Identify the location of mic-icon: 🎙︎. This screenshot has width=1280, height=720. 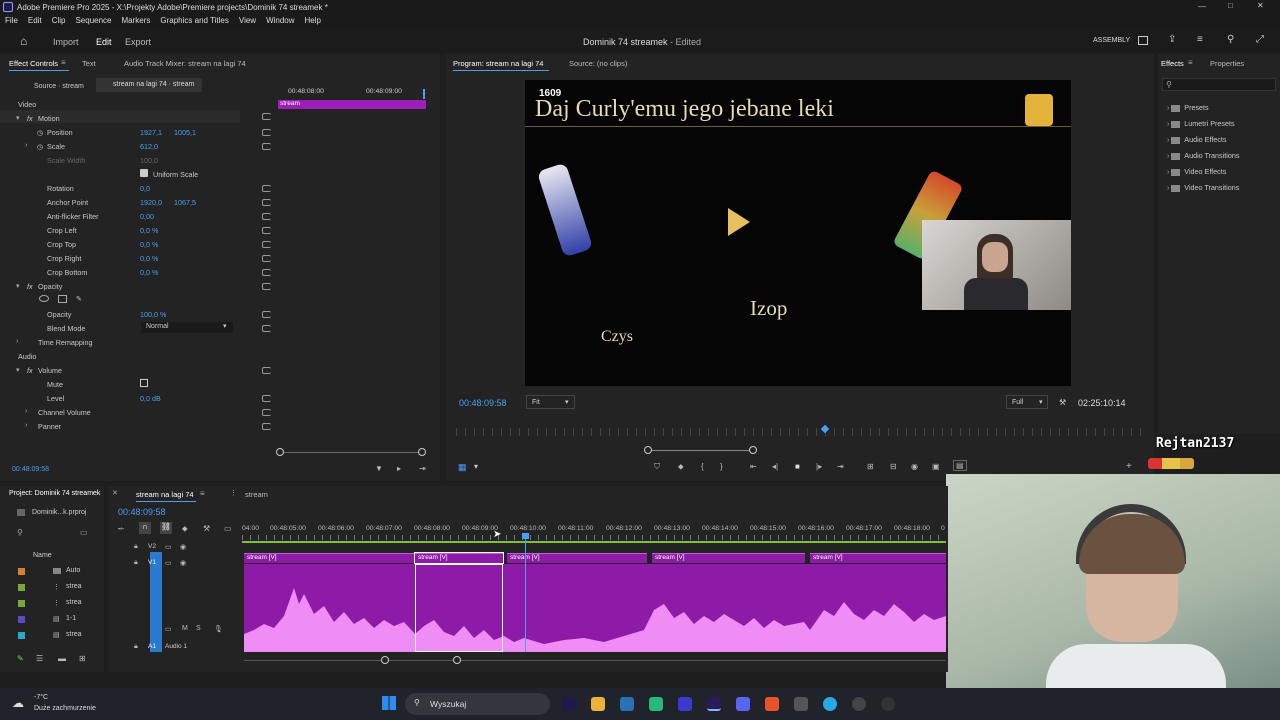
(218, 629).